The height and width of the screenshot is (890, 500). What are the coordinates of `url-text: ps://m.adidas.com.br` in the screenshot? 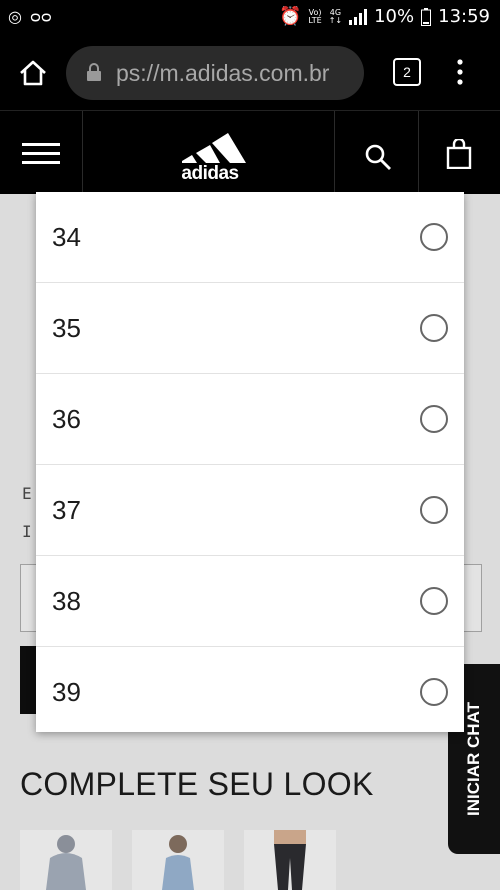 It's located at (223, 73).